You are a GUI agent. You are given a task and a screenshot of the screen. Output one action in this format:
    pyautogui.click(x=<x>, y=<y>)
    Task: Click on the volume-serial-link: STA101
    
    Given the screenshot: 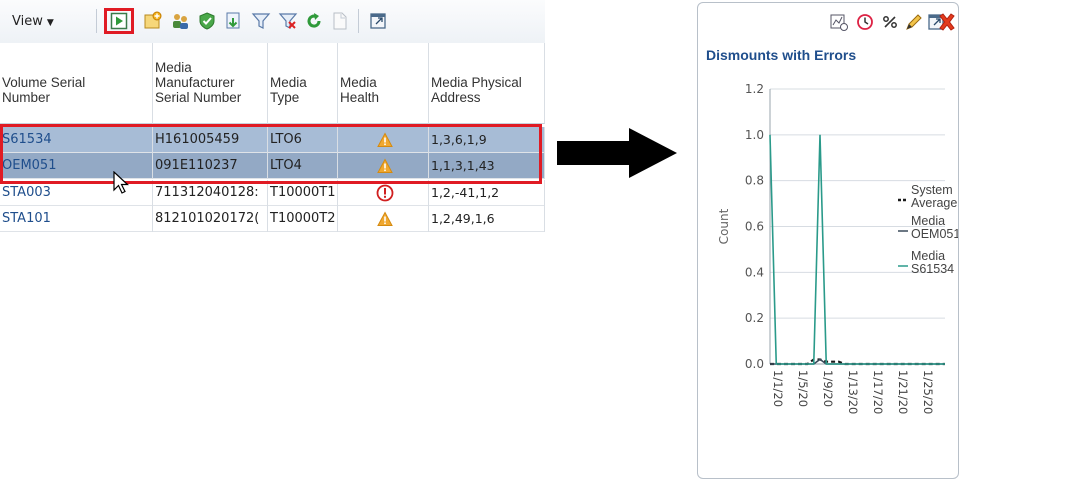 What is the action you would take?
    pyautogui.click(x=76, y=219)
    